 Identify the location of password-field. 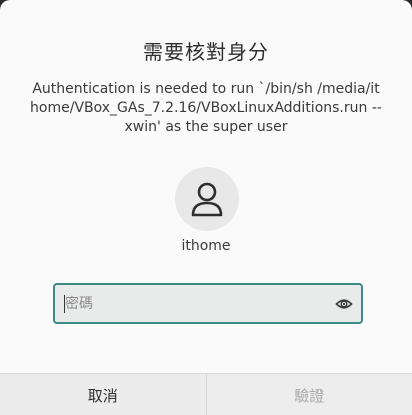
(208, 303).